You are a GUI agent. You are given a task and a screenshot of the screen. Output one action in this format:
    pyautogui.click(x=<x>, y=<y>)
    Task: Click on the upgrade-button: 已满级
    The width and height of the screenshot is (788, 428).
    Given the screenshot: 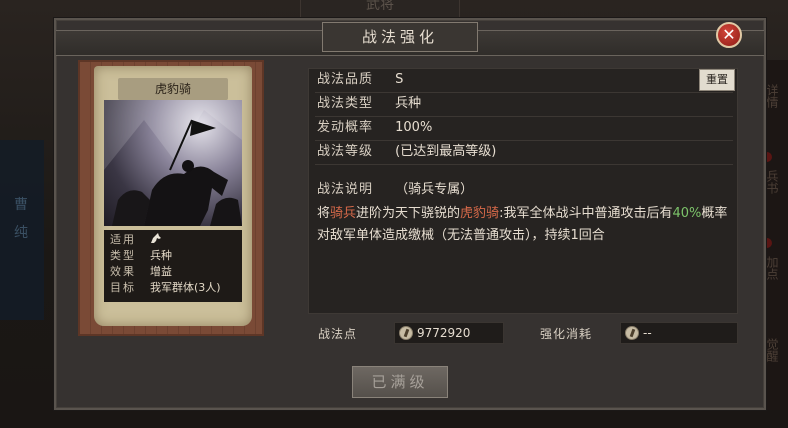 What is the action you would take?
    pyautogui.click(x=400, y=382)
    